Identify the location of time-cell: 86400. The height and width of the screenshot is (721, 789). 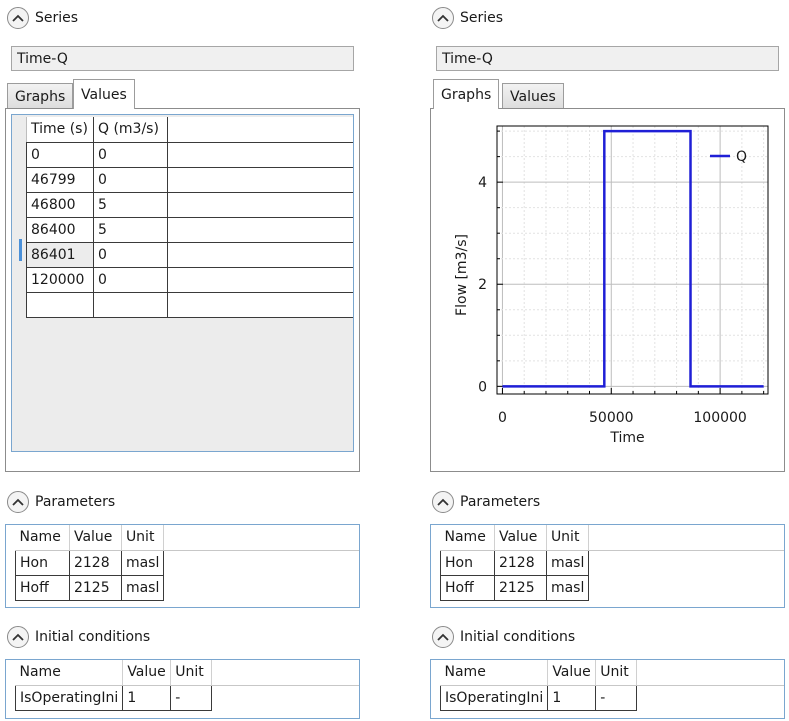
(60, 229).